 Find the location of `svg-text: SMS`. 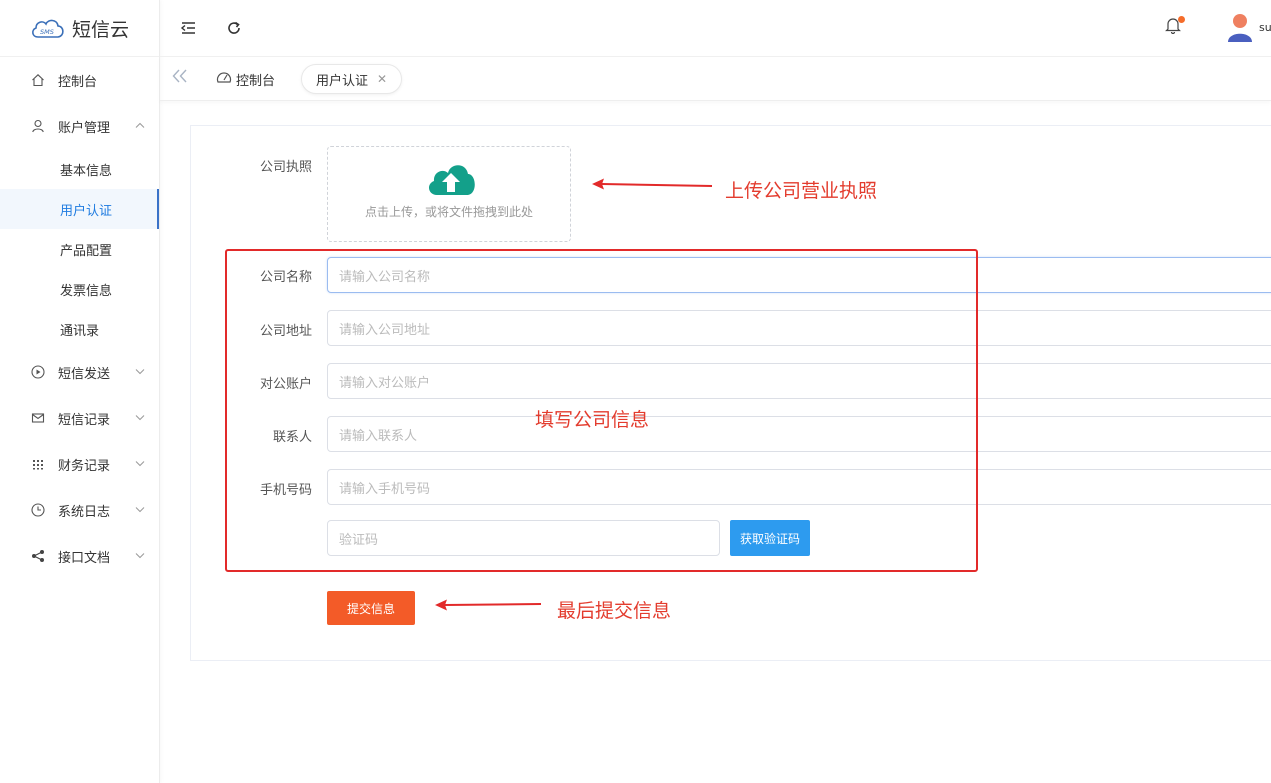

svg-text: SMS is located at coordinates (47, 32).